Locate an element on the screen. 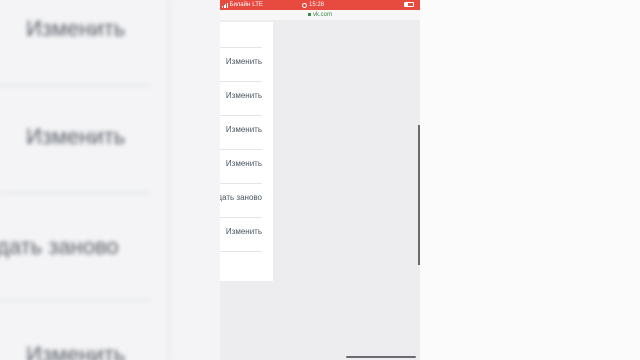 The image size is (640, 360). home-indicator is located at coordinates (381, 357).